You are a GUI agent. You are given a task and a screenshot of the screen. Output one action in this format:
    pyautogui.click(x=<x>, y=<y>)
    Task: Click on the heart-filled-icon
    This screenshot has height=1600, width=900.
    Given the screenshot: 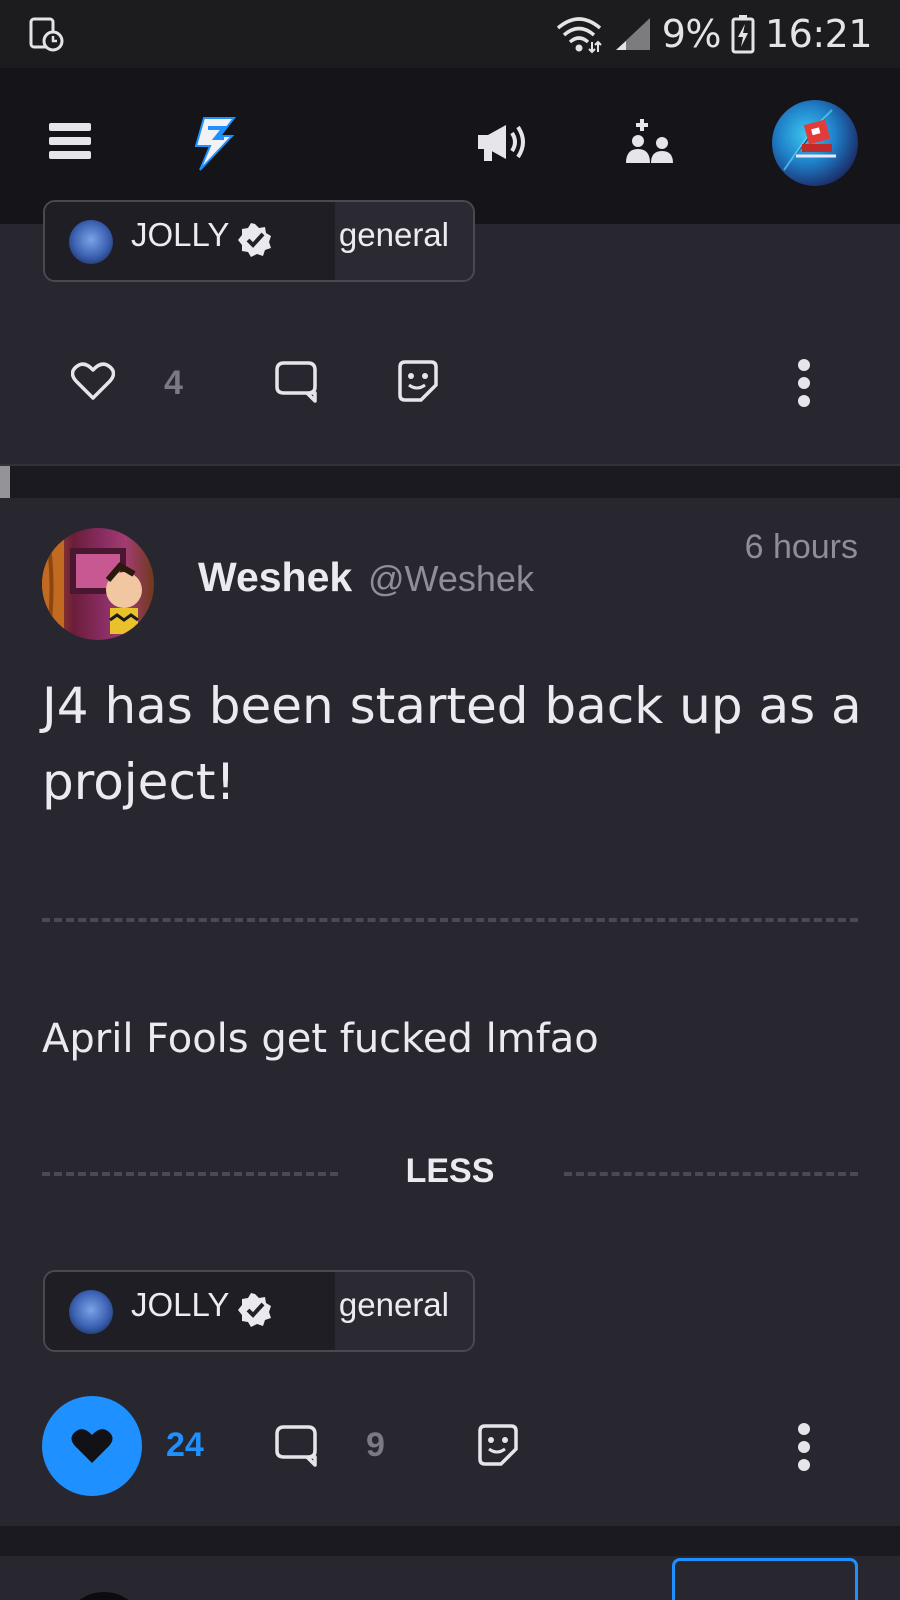 What is the action you would take?
    pyautogui.click(x=92, y=1446)
    